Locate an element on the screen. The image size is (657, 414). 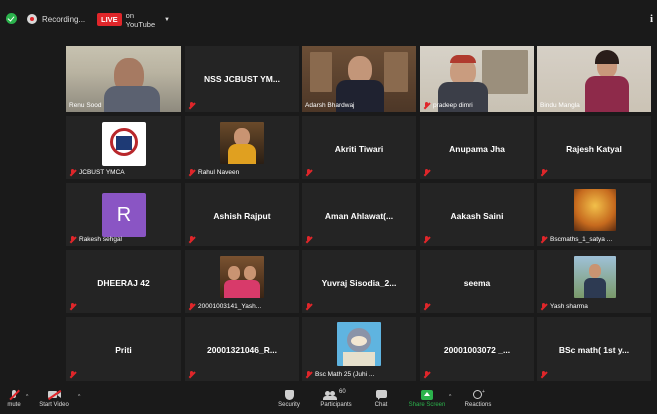
participant-name-bar: Rakesh sehgal is located at coordinates (95, 239).